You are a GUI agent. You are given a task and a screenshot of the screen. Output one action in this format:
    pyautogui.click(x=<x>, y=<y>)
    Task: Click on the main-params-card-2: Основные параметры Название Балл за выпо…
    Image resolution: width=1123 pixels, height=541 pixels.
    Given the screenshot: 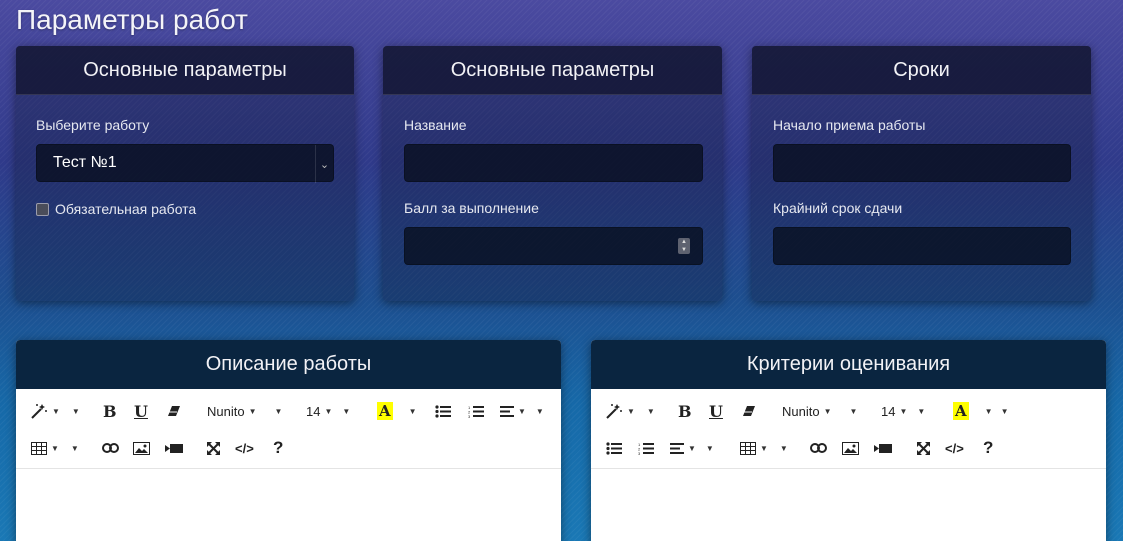 What is the action you would take?
    pyautogui.click(x=552, y=173)
    